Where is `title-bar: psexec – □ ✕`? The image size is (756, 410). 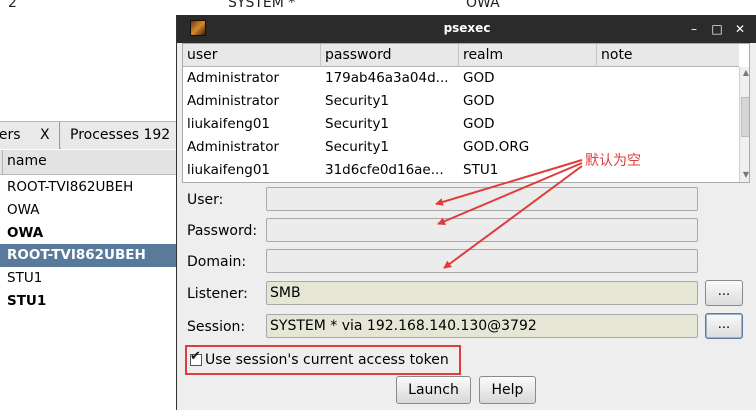 title-bar: psexec – □ ✕ is located at coordinates (466, 29).